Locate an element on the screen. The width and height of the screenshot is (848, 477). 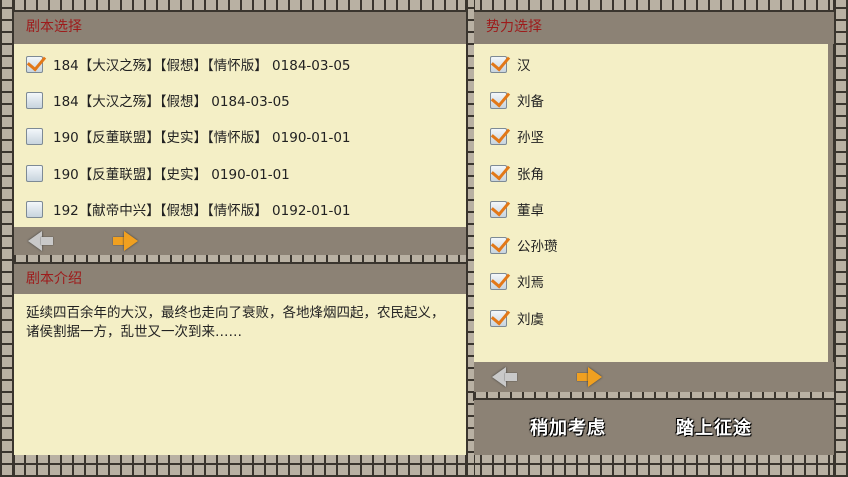
scenario-item-label: 190【反董联盟】【史实】【情怀版】 0190-01-01 is located at coordinates (202, 138).